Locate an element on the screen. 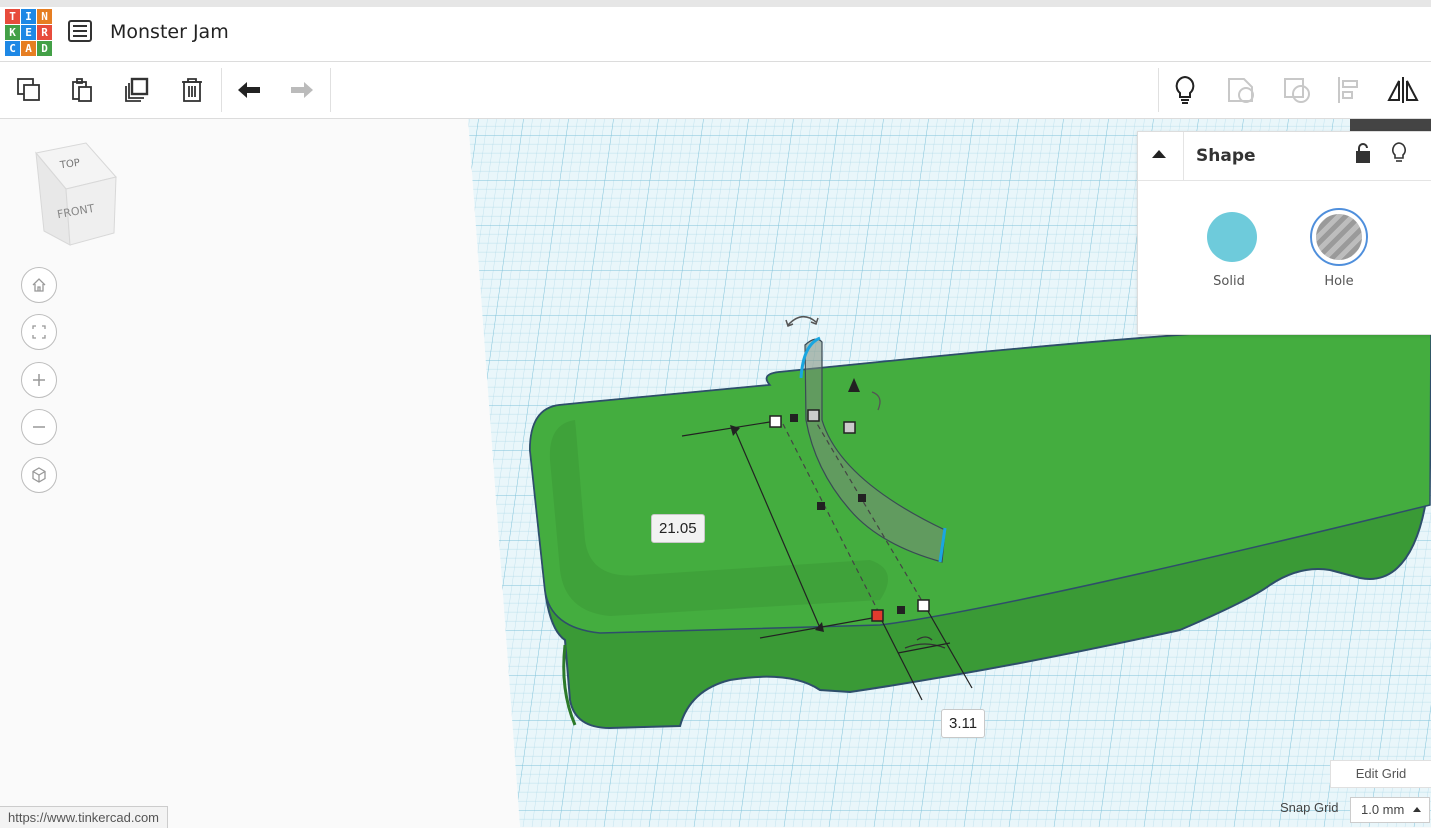  shape-panel-header: Shape is located at coordinates (1284, 156).